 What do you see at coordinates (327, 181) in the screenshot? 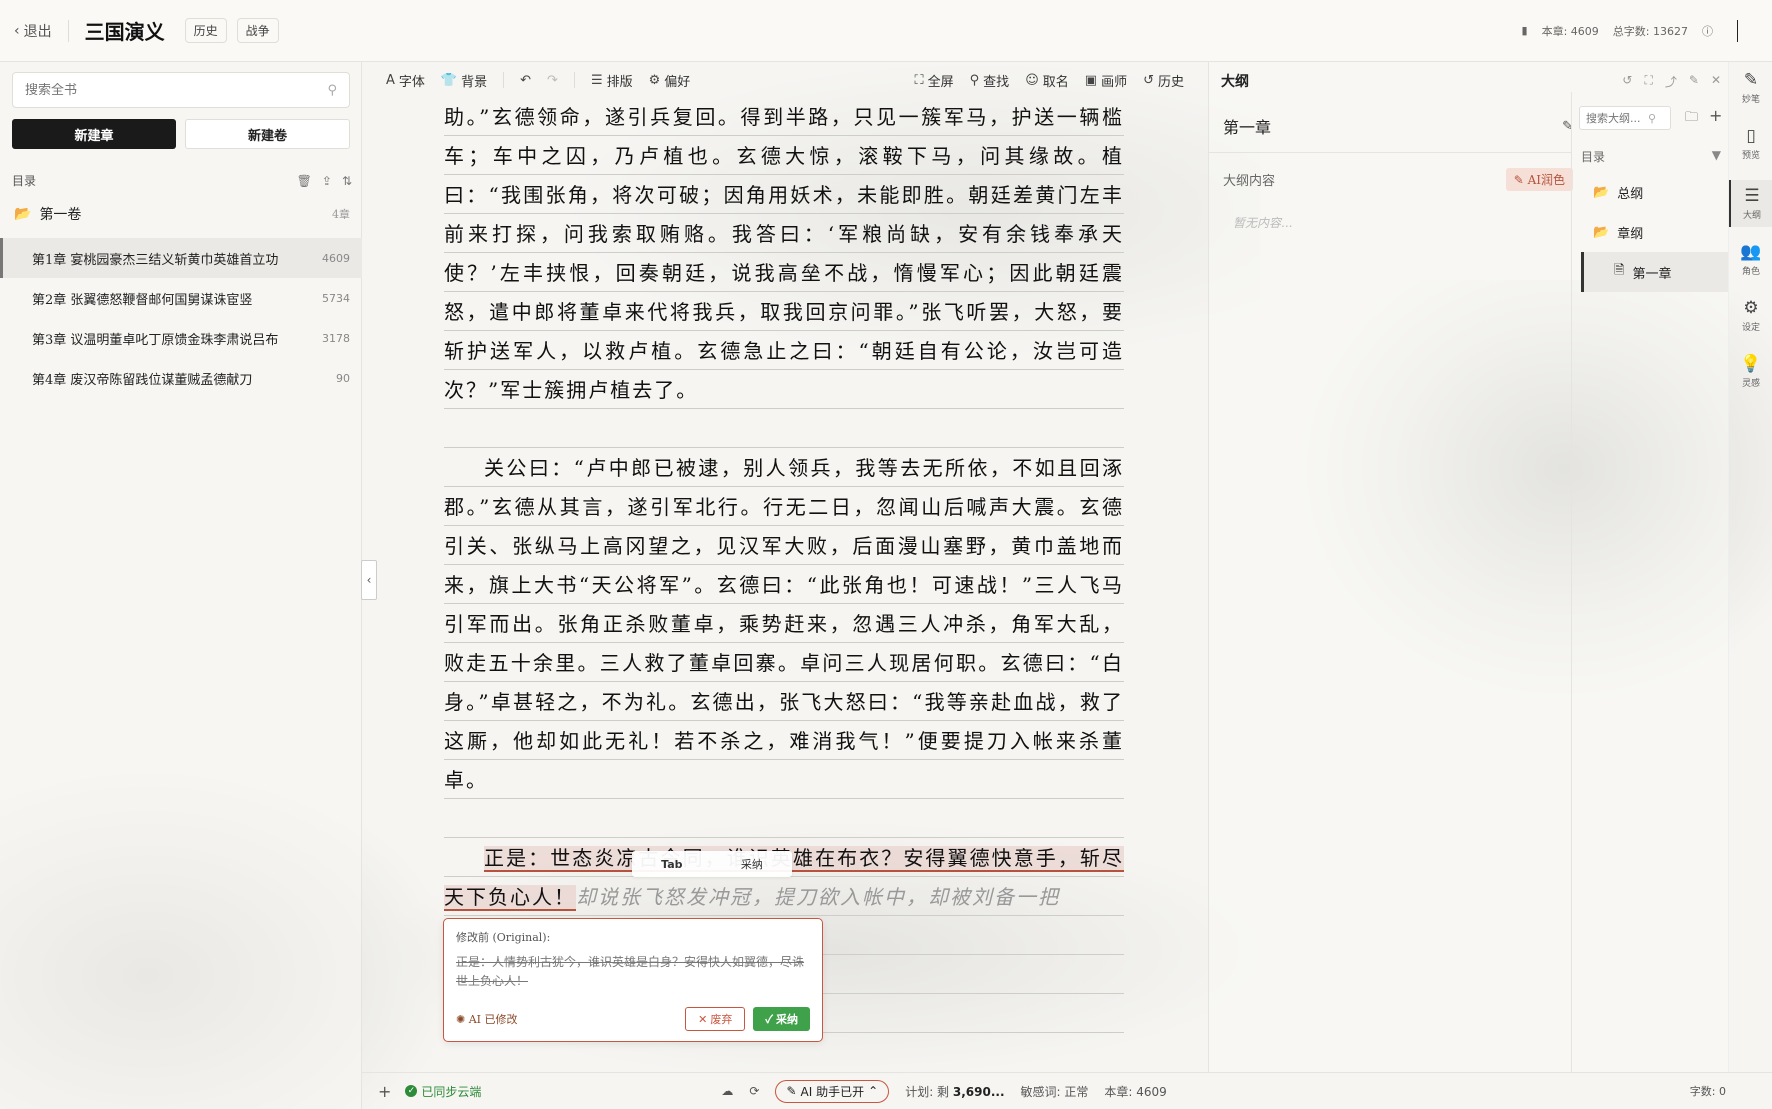
I see `upload-icon: ⇪` at bounding box center [327, 181].